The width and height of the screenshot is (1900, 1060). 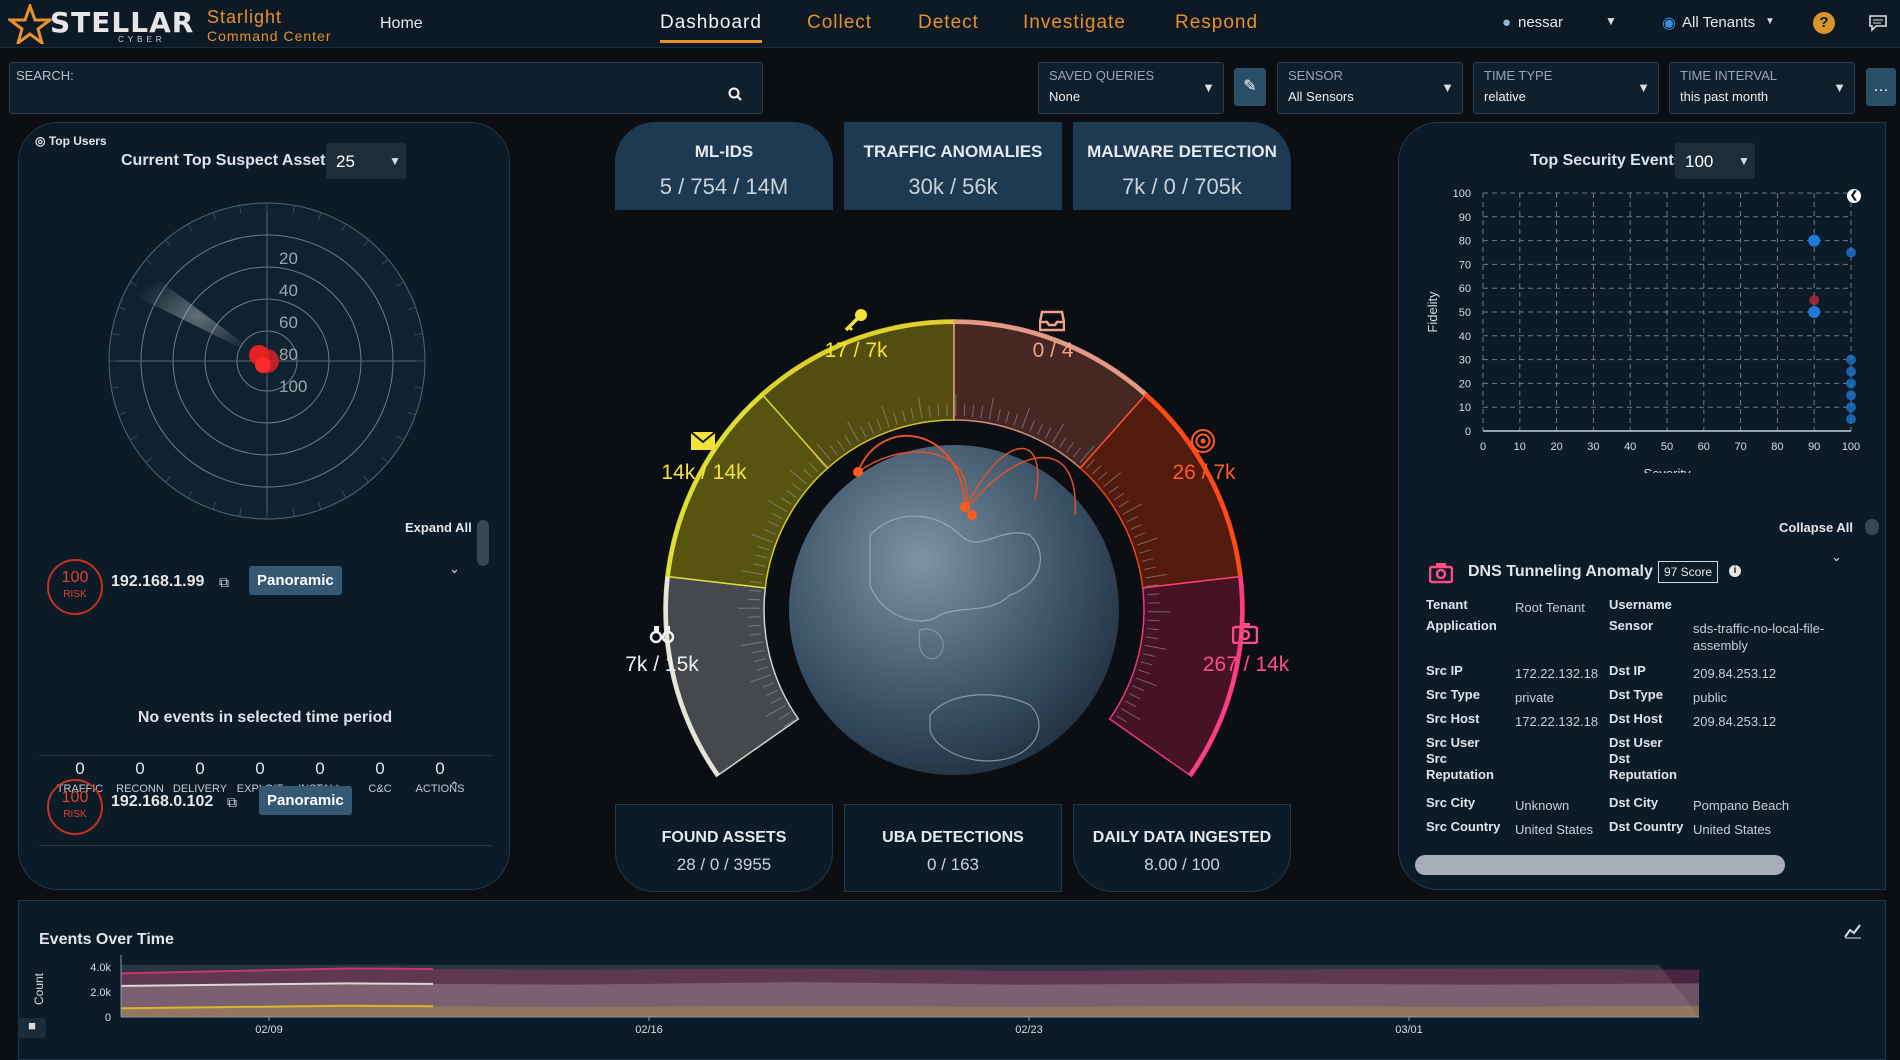 What do you see at coordinates (948, 23) in the screenshot?
I see `tab-detect: Detect` at bounding box center [948, 23].